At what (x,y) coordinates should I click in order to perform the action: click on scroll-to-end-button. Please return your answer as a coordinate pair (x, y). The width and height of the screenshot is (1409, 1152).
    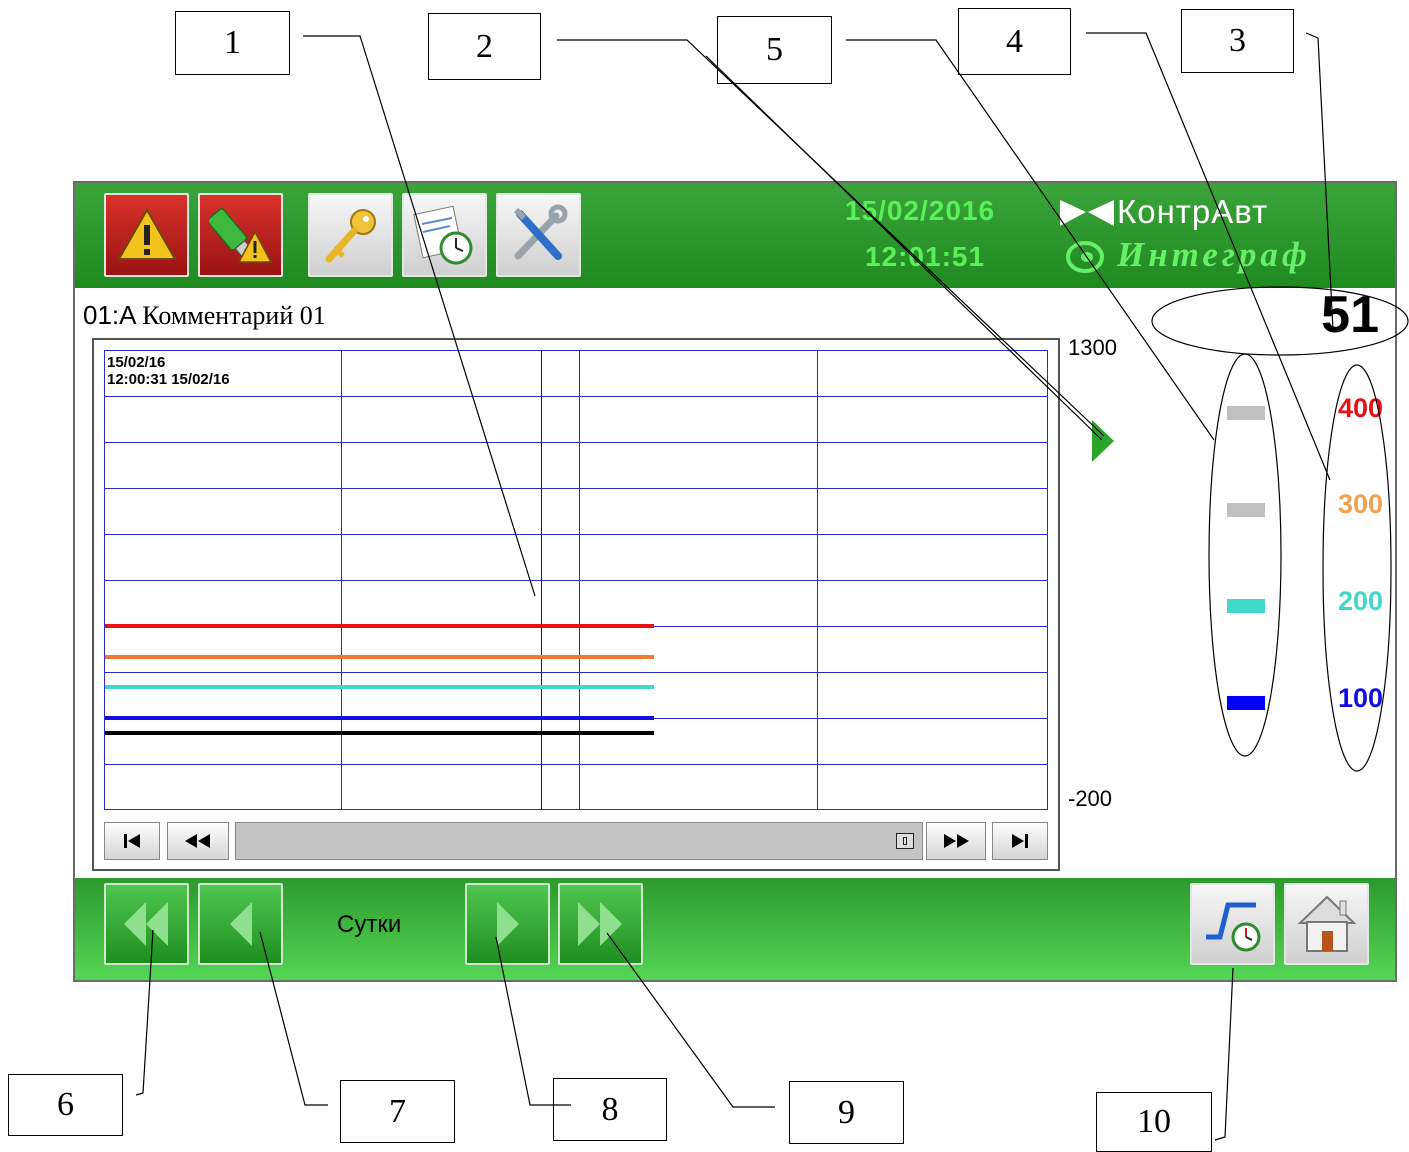
    Looking at the image, I should click on (1020, 841).